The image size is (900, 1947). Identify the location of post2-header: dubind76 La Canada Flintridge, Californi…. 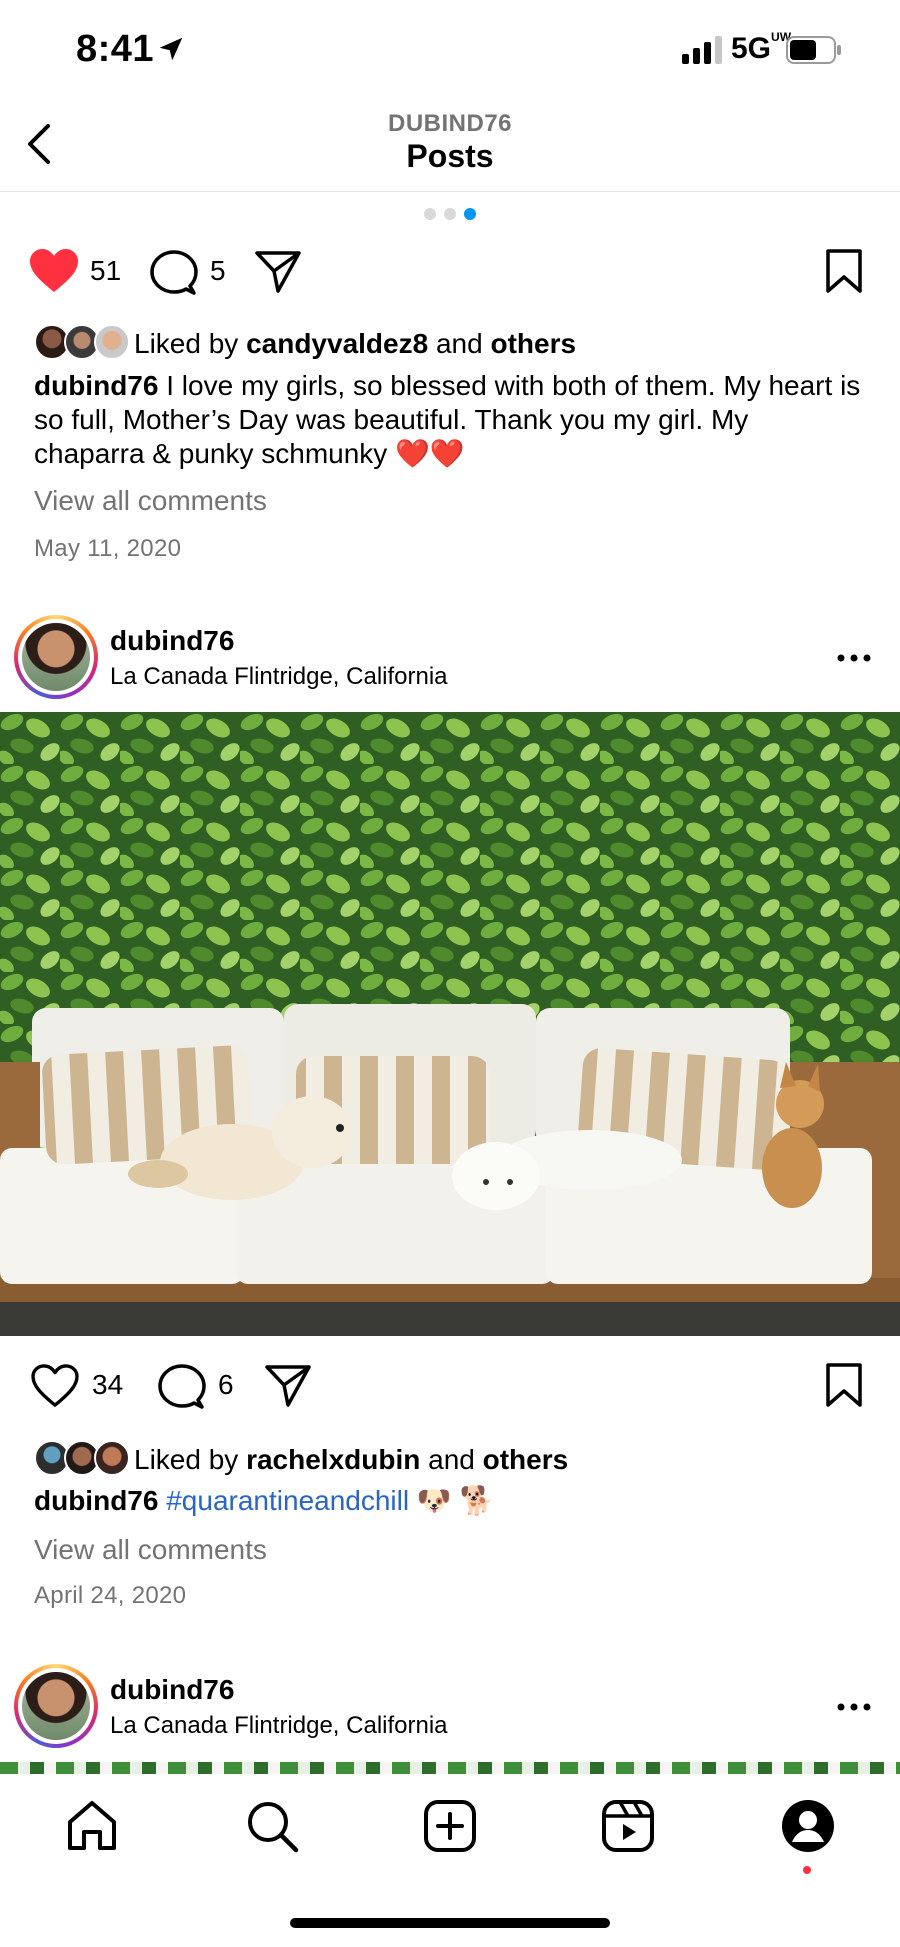
(450, 660).